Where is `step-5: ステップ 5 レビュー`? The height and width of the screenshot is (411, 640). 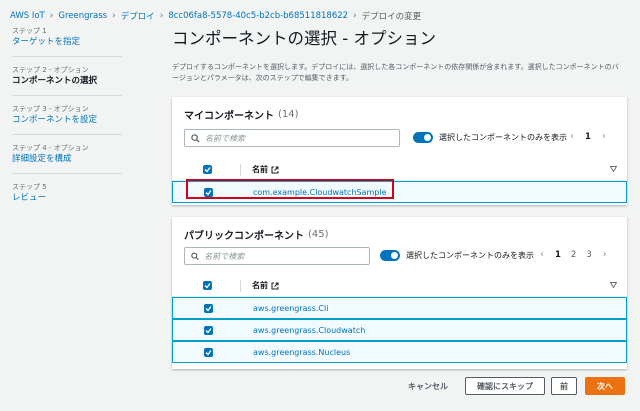 step-5: ステップ 5 レビュー is located at coordinates (65, 193).